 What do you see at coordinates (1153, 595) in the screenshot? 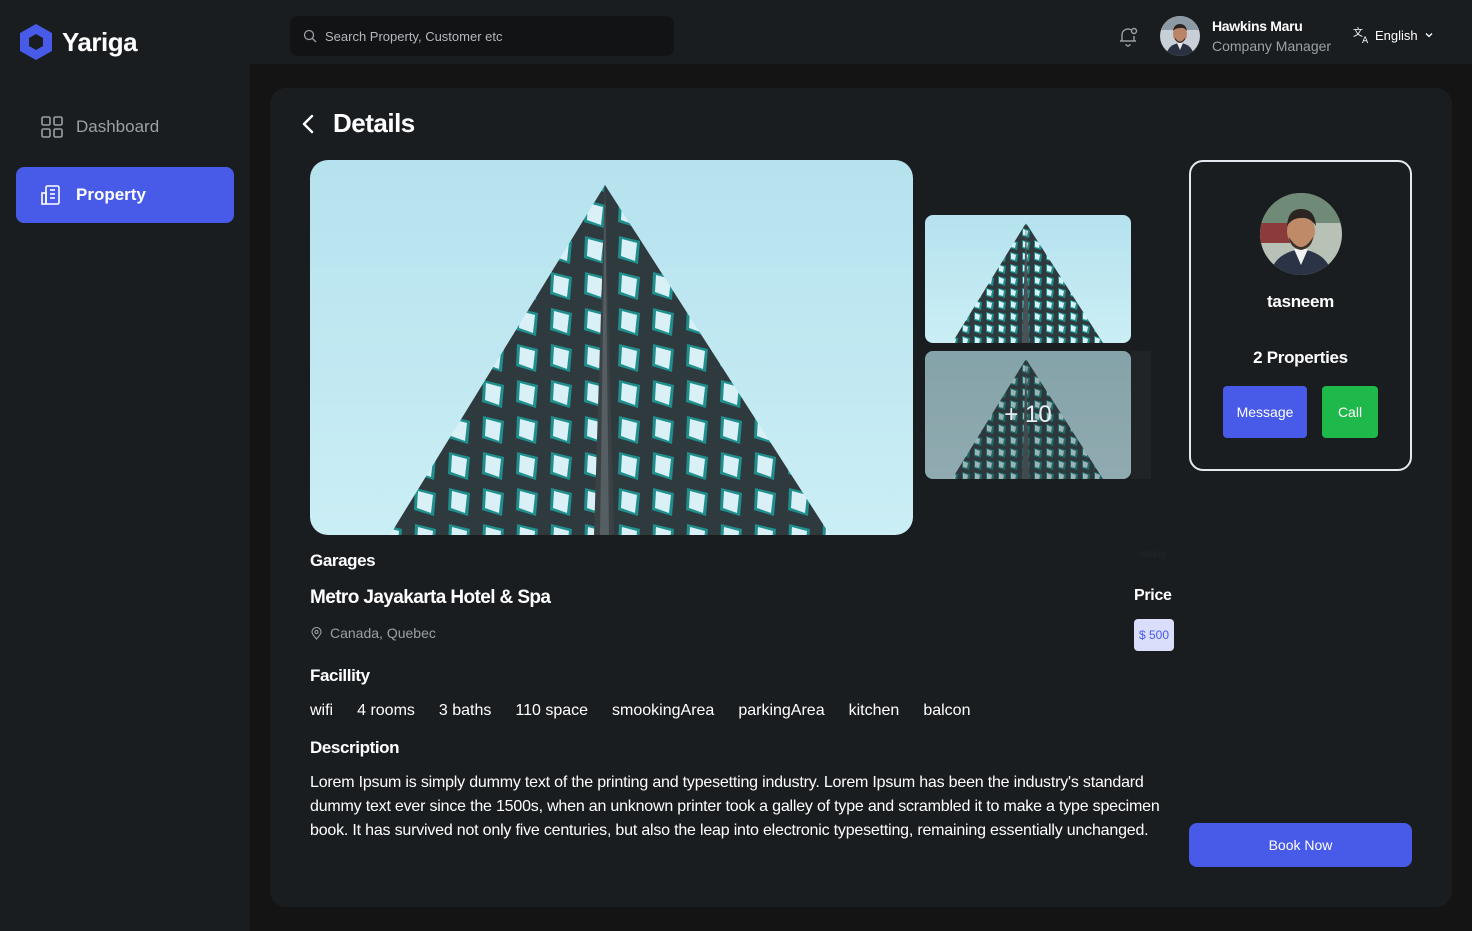
I see `price-label: Price` at bounding box center [1153, 595].